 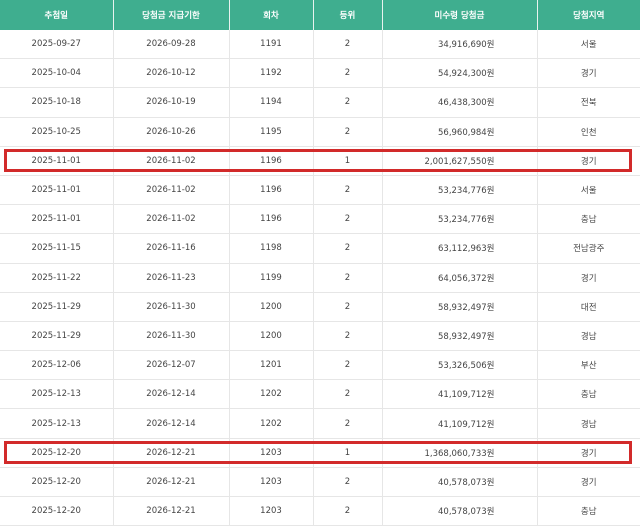 What do you see at coordinates (459, 365) in the screenshot?
I see `unclaimed-amount-cell: 53,326,506원` at bounding box center [459, 365].